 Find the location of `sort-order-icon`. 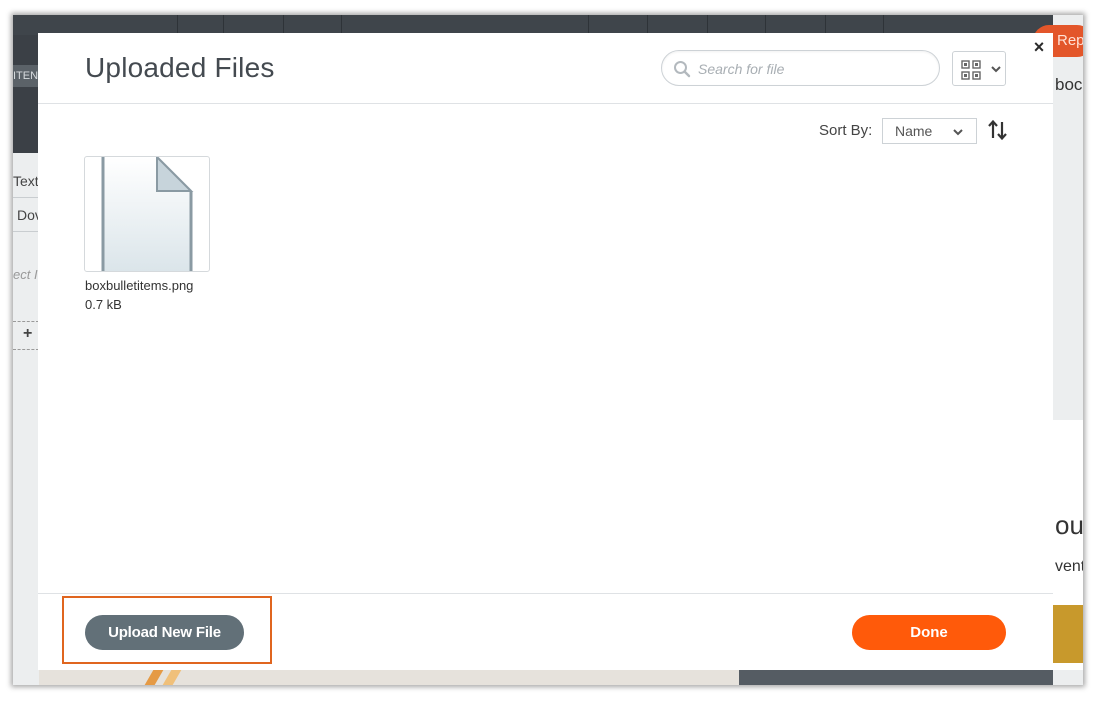

sort-order-icon is located at coordinates (998, 130).